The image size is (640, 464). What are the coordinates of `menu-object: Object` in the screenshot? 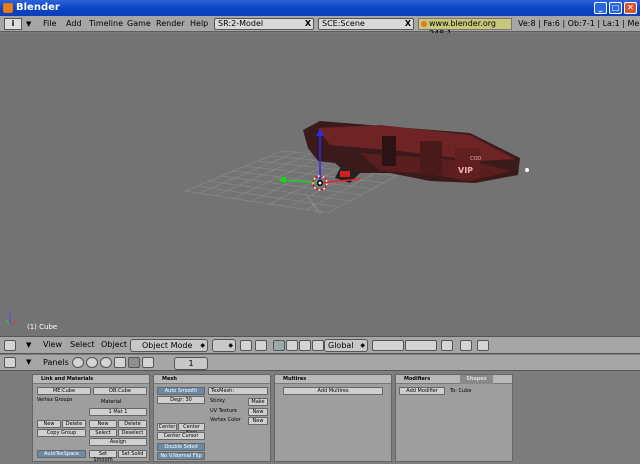 It's located at (114, 345).